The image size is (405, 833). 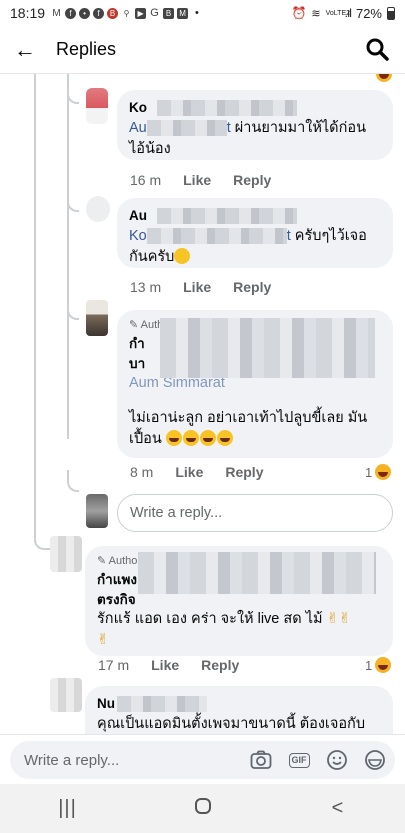 I want to click on mention-link: Ko t, so click(x=210, y=236).